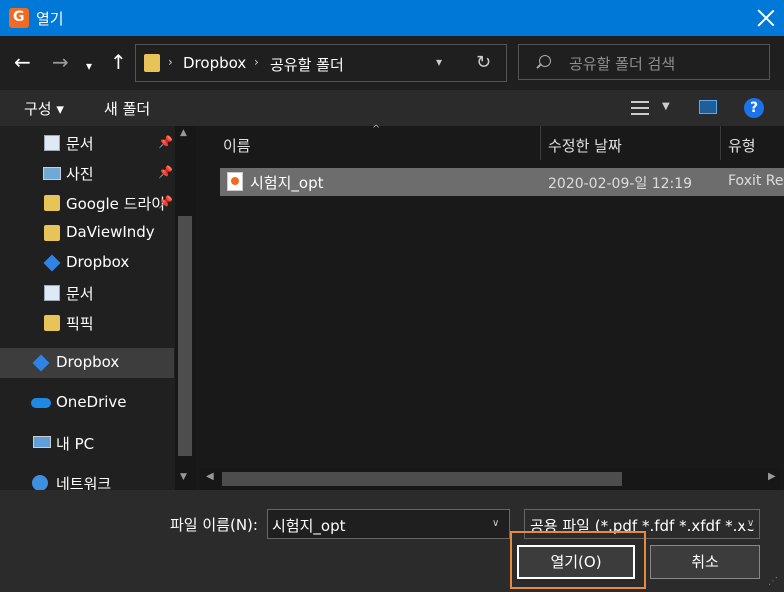  I want to click on close-icon, so click(766, 18).